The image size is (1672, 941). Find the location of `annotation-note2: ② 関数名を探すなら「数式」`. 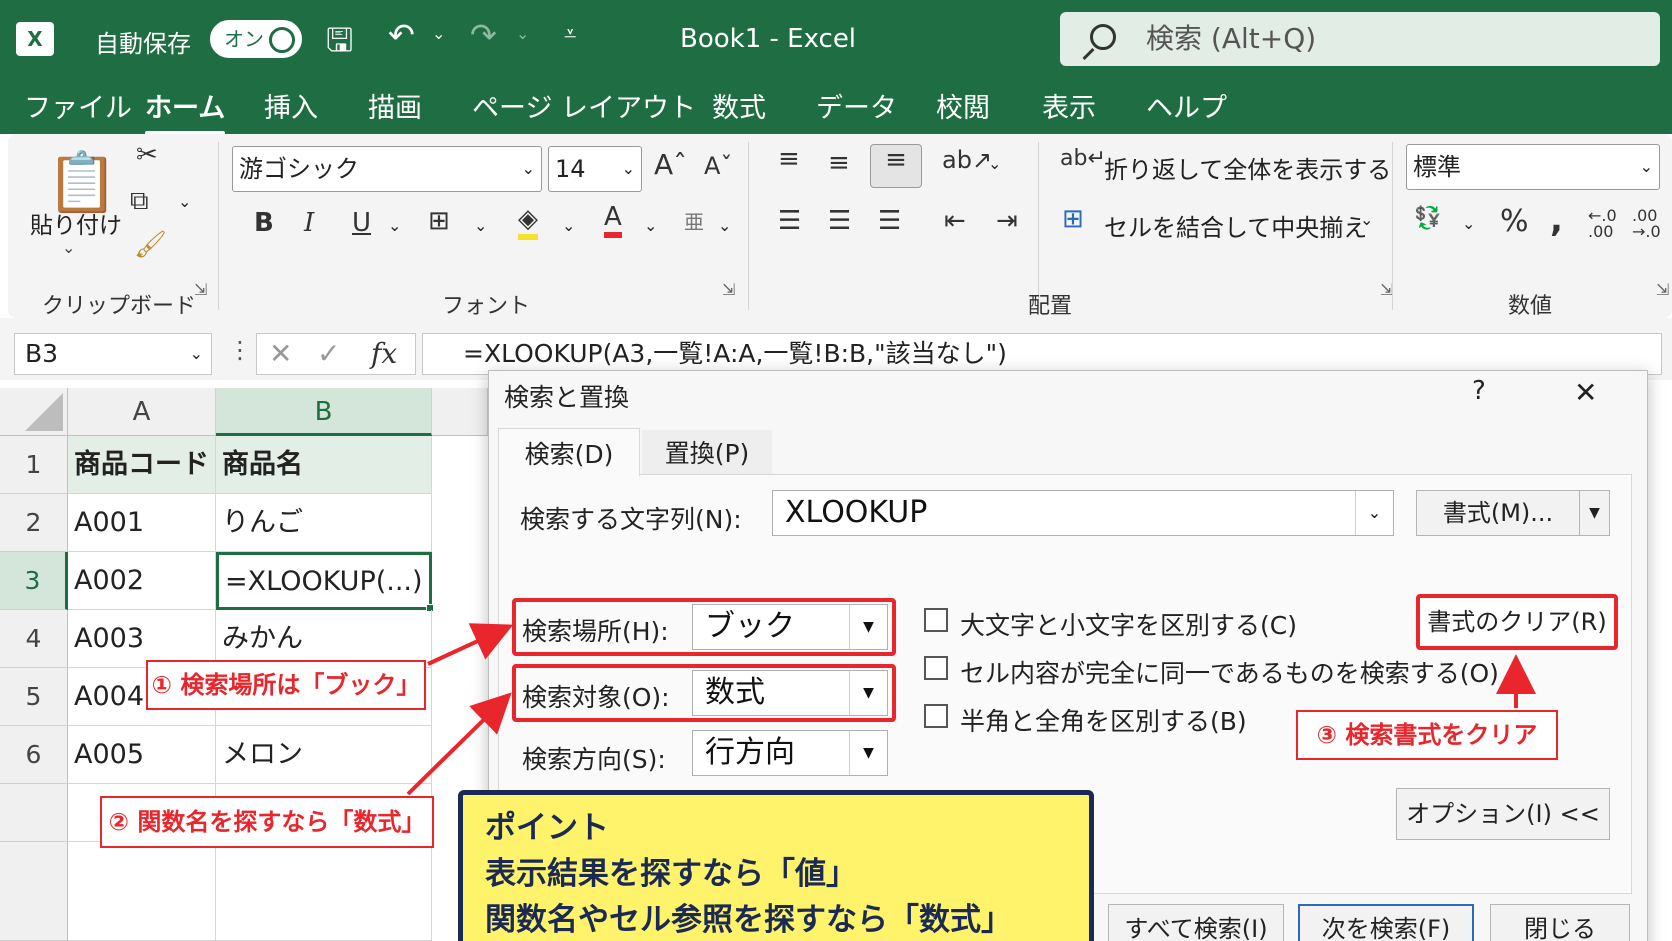

annotation-note2: ② 関数名を探すなら「数式」 is located at coordinates (267, 822).